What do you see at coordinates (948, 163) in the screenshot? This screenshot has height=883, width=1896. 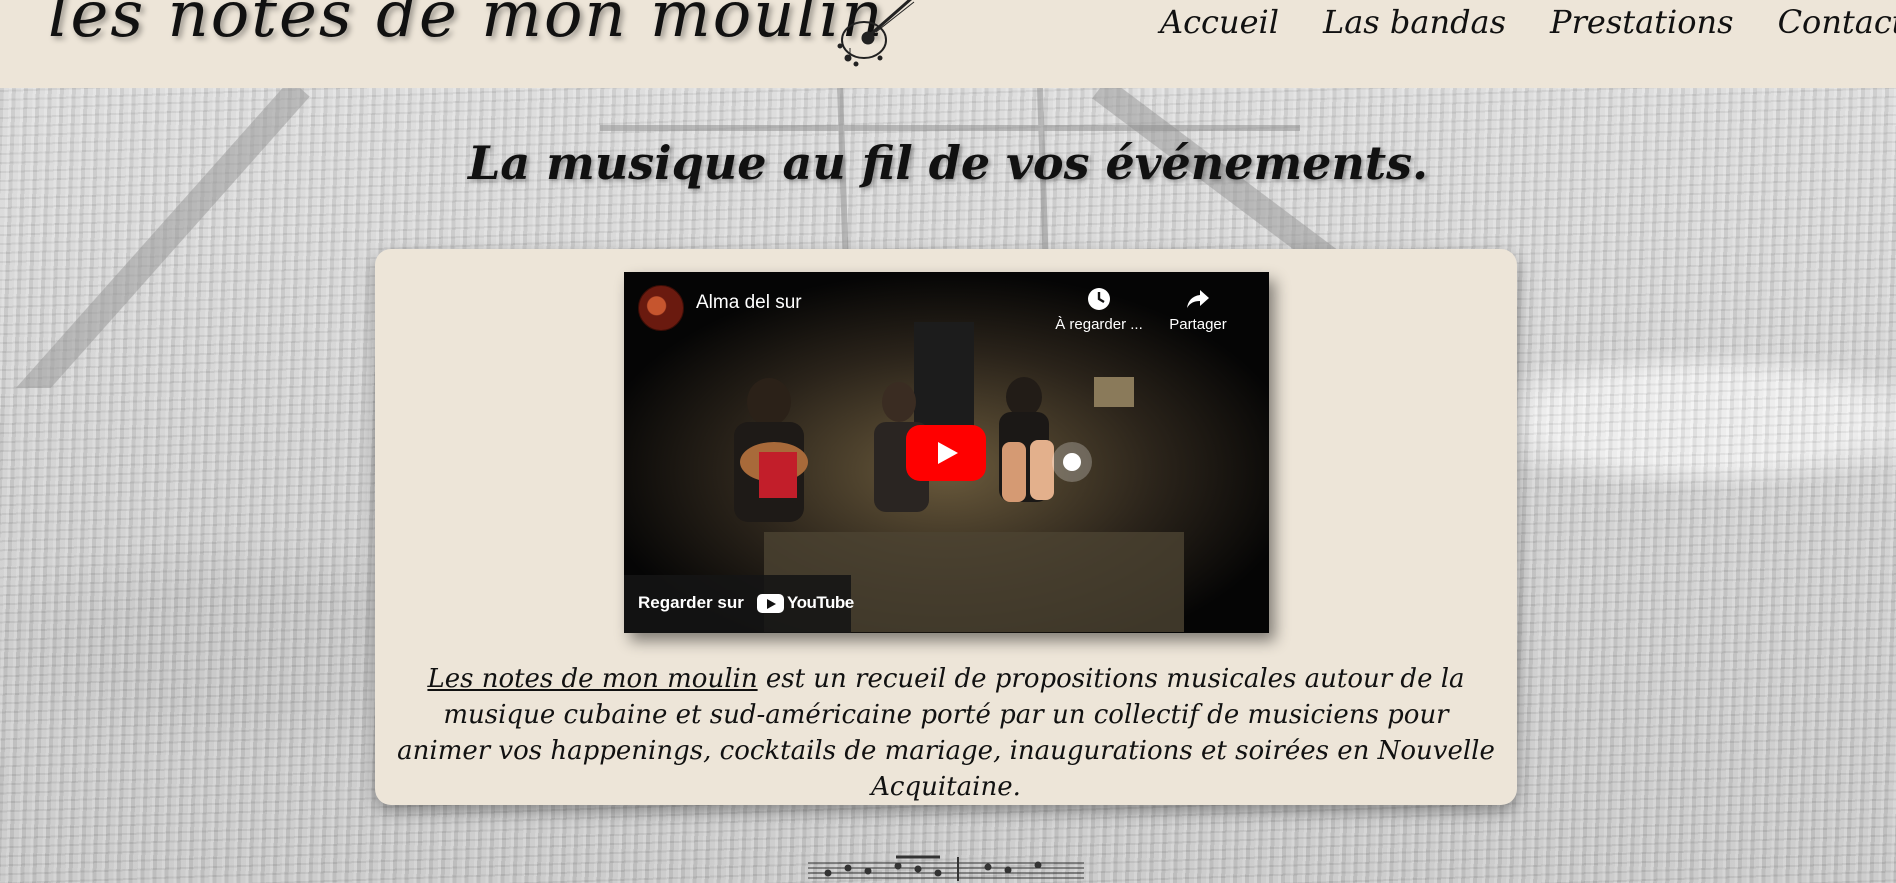 I see `hero-tagline: La musique au fil de vos événements.` at bounding box center [948, 163].